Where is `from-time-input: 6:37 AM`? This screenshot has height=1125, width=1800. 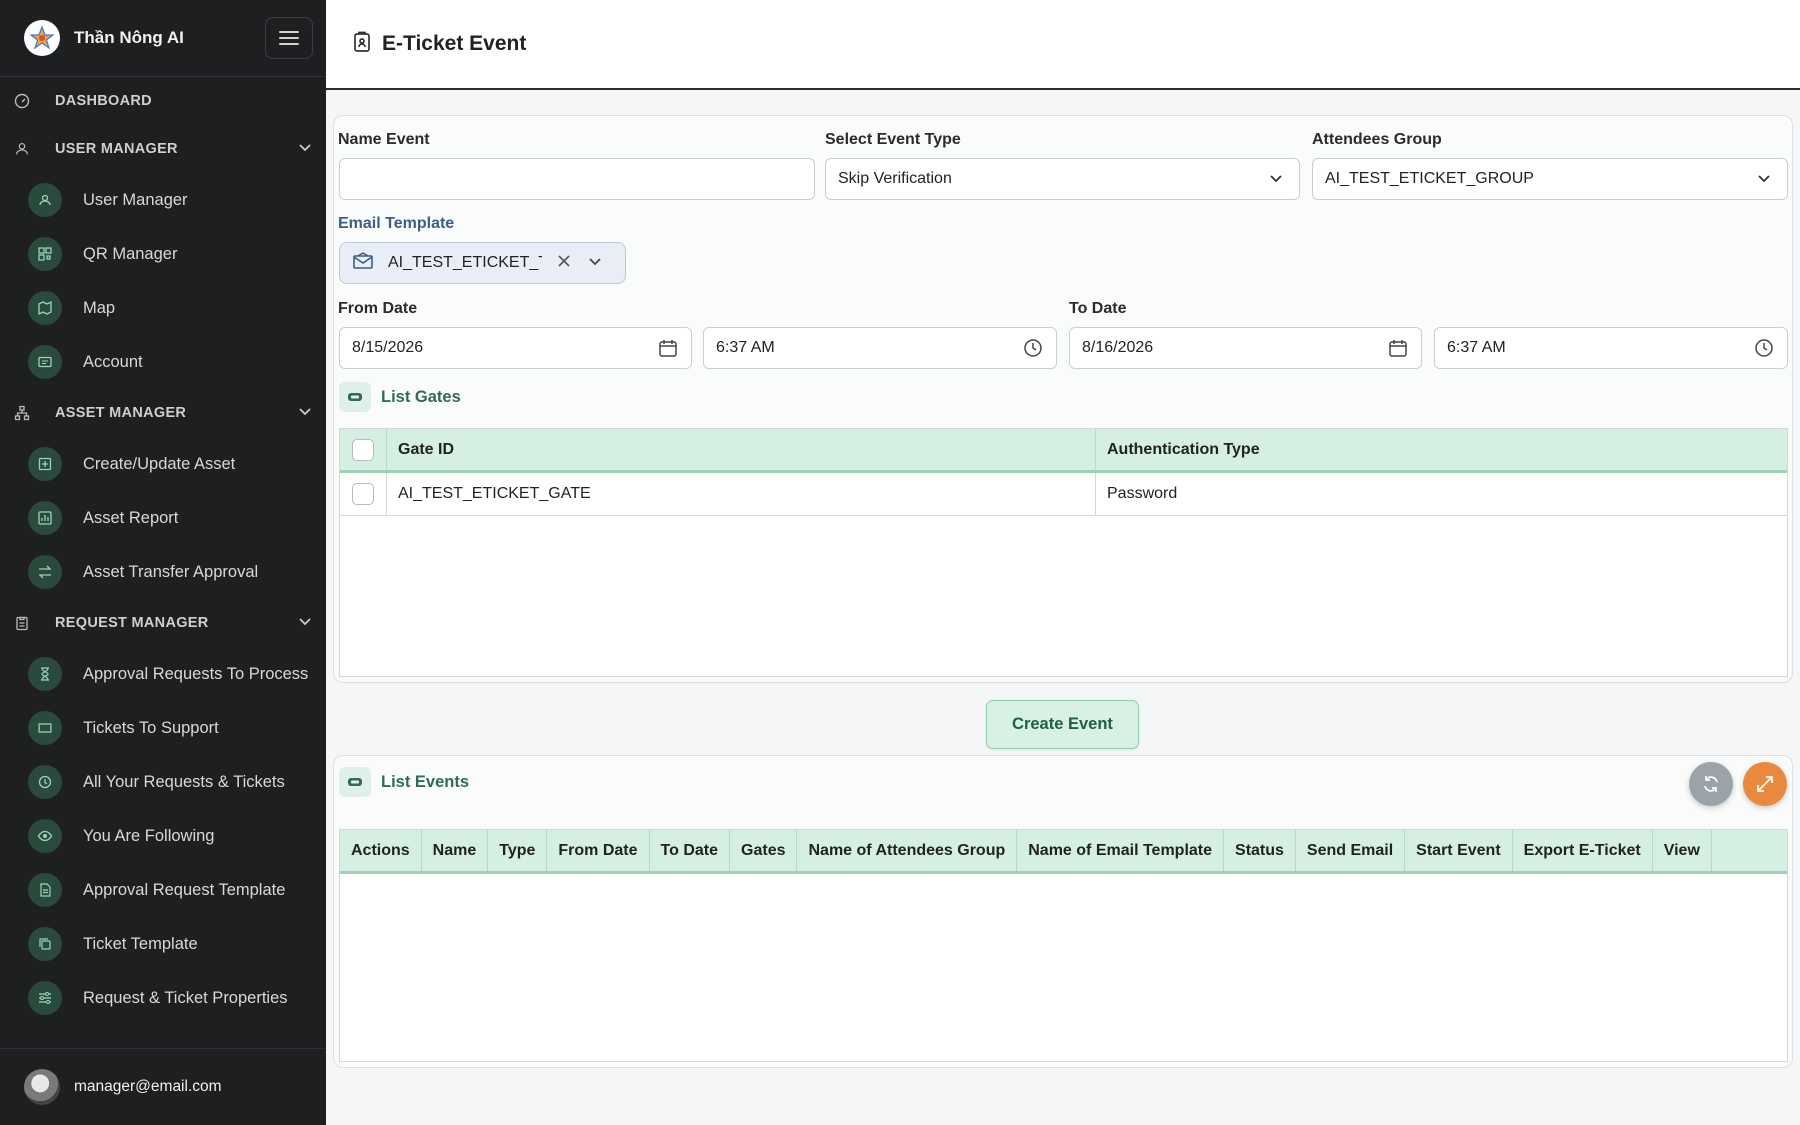 from-time-input: 6:37 AM is located at coordinates (880, 348).